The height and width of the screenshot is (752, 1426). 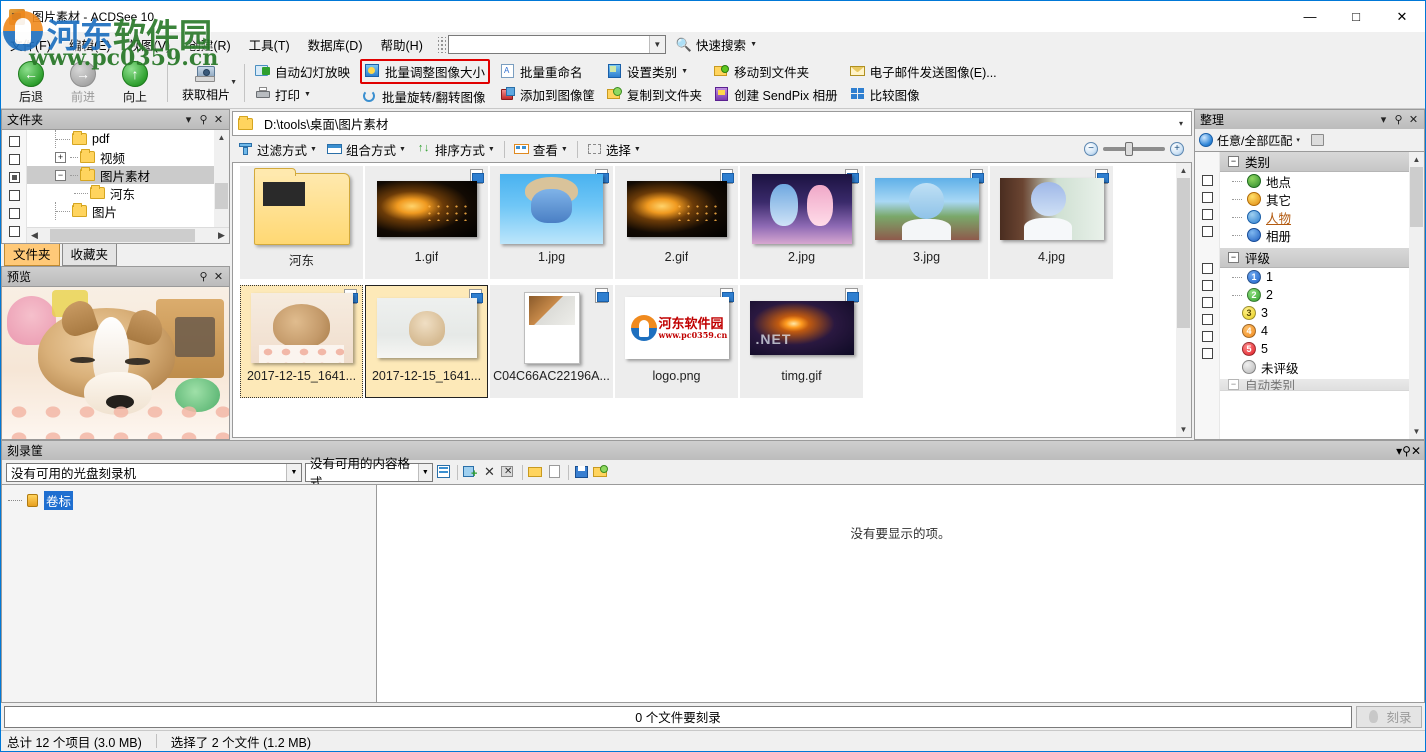 I want to click on rating-item-5: 5 5, so click(x=1322, y=349).